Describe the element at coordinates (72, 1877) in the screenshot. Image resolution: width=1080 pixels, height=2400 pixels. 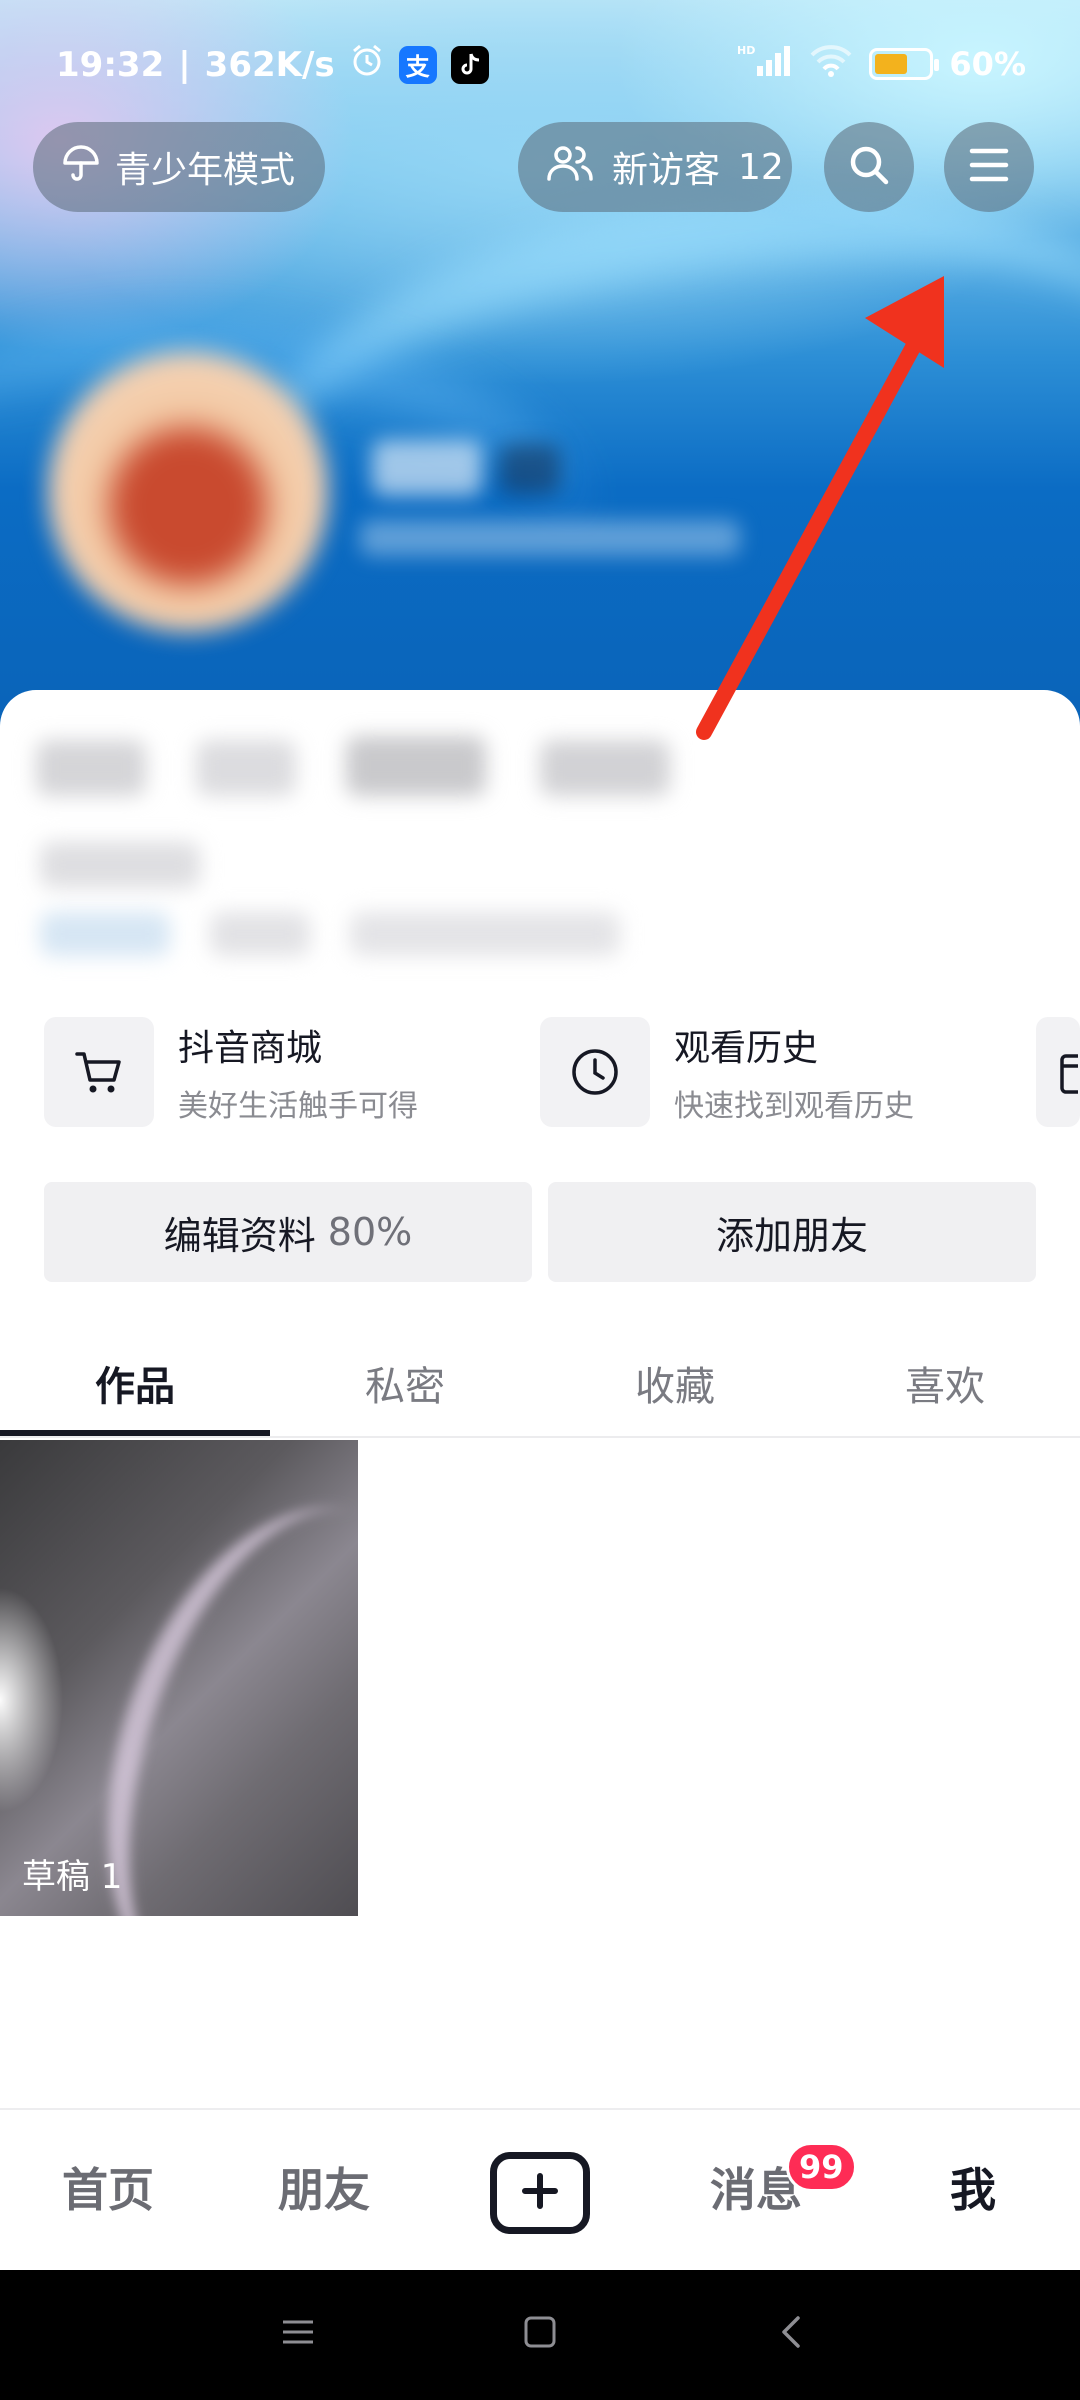
I see `draft-label: 草稿 1` at that location.